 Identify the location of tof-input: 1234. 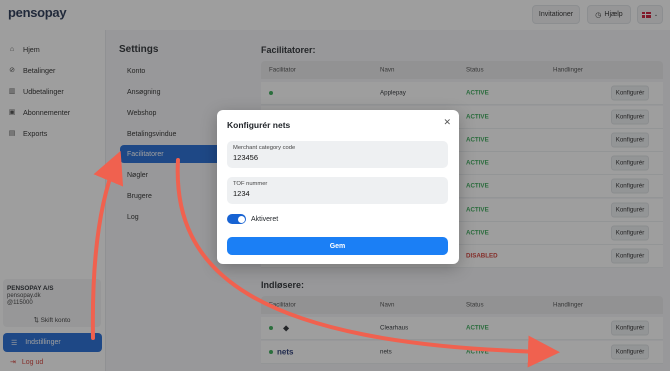
(337, 193).